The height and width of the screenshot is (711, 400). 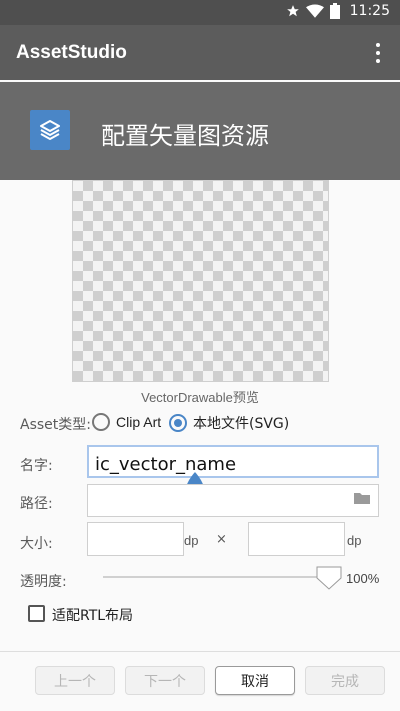 I want to click on app-bar: AssetStudio, so click(x=200, y=52).